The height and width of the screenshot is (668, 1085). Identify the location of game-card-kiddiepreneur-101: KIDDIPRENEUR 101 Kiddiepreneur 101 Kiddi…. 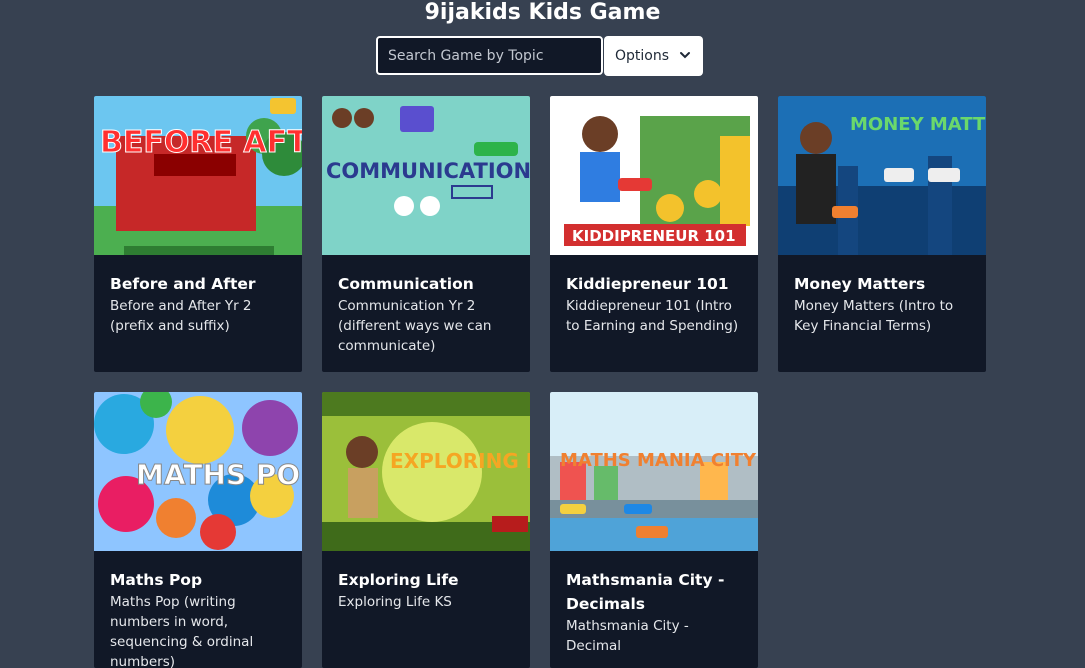
(654, 234).